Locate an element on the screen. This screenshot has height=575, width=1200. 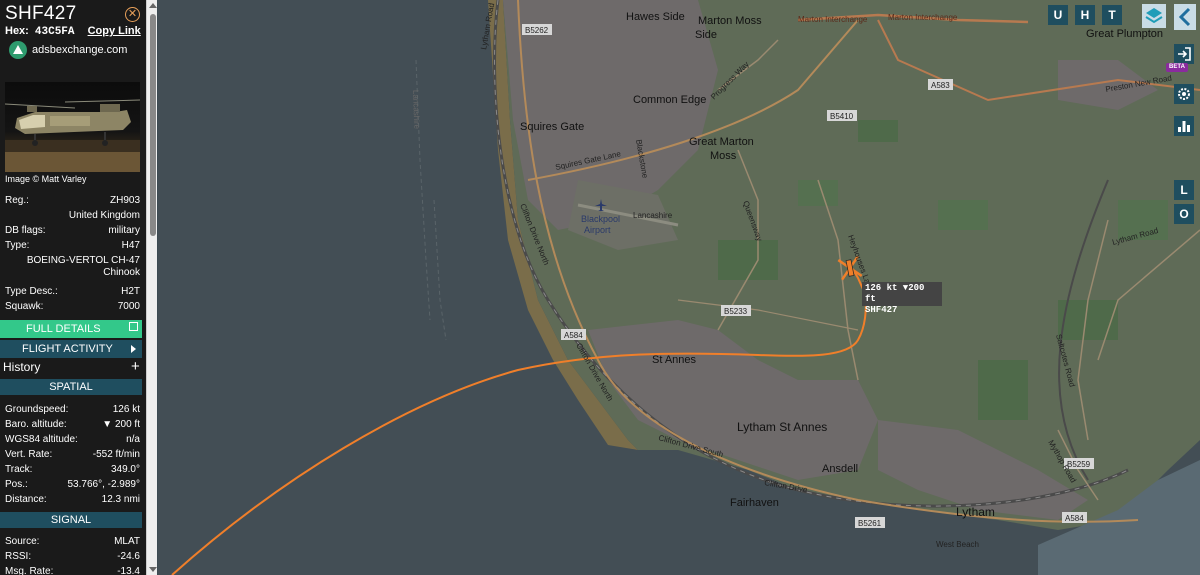
chevron-right-icon is located at coordinates (133, 349).